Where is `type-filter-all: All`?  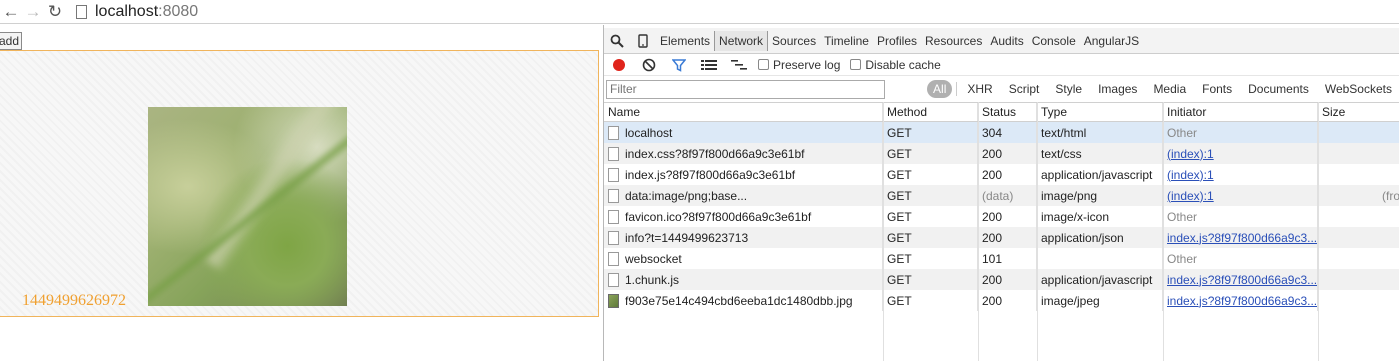
type-filter-all: All is located at coordinates (940, 89).